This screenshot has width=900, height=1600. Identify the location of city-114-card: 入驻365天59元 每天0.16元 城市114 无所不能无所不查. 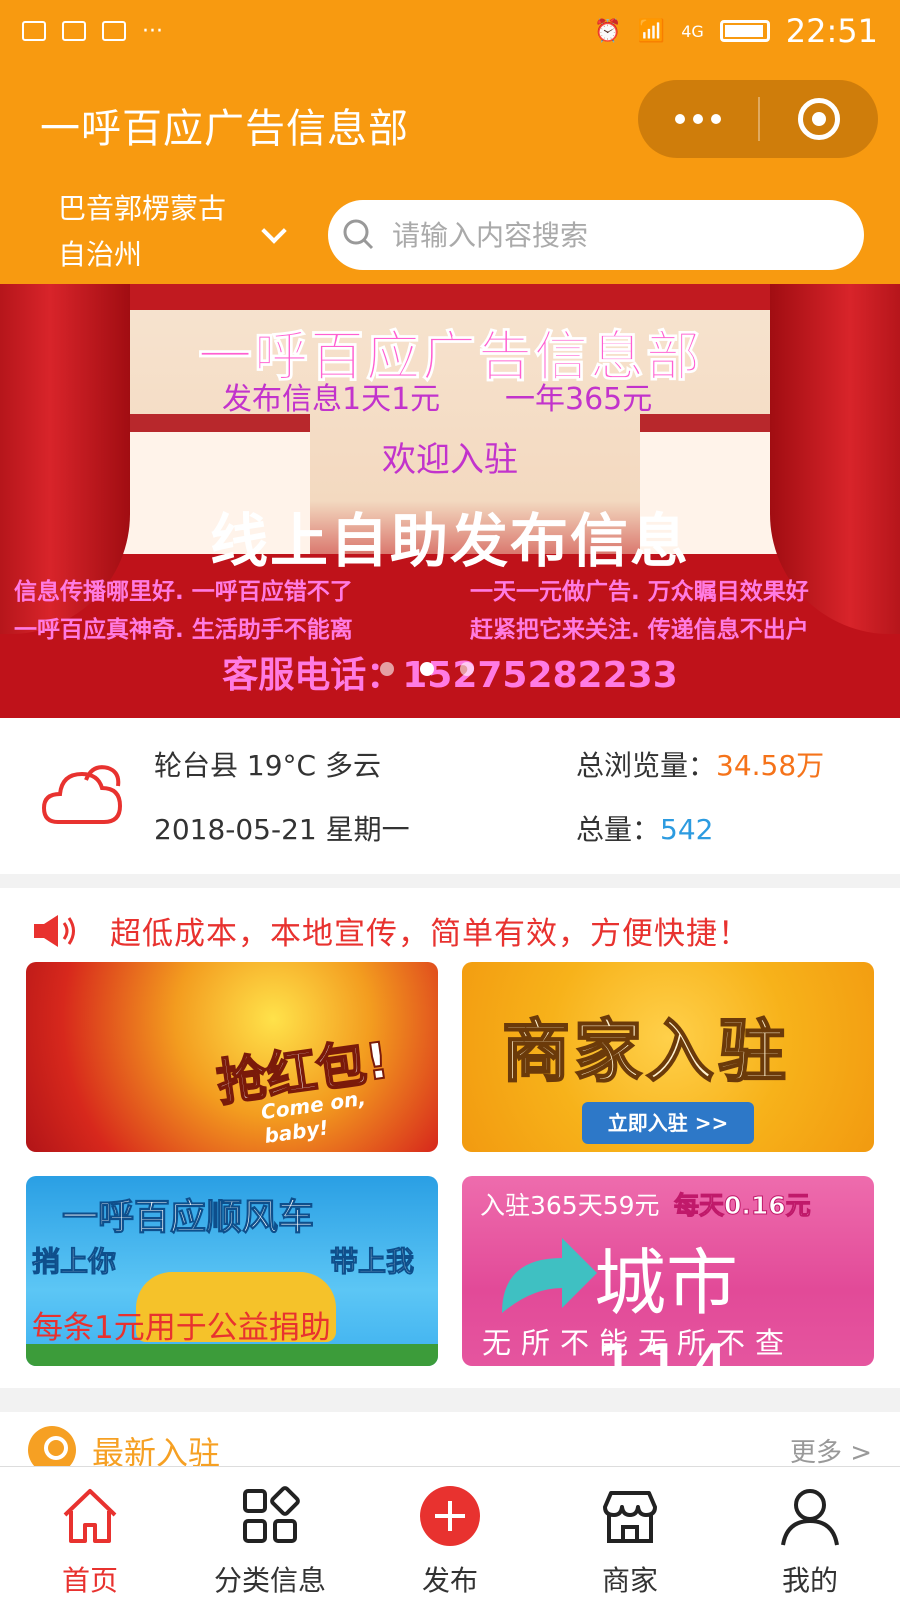
(668, 1271).